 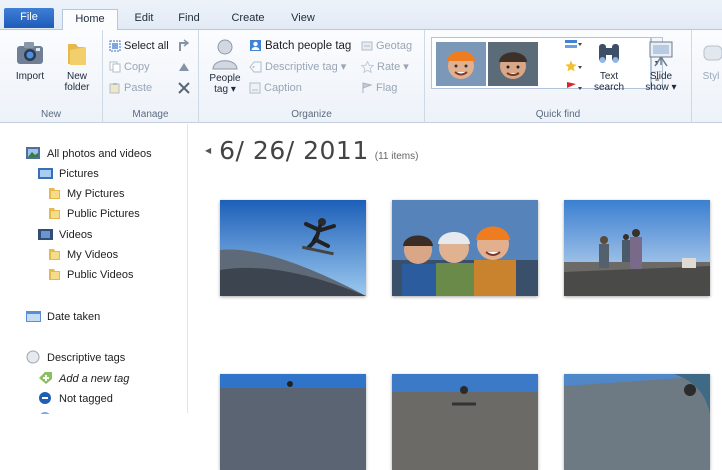 What do you see at coordinates (48, 412) in the screenshot?
I see `nav-more-tags-partial` at bounding box center [48, 412].